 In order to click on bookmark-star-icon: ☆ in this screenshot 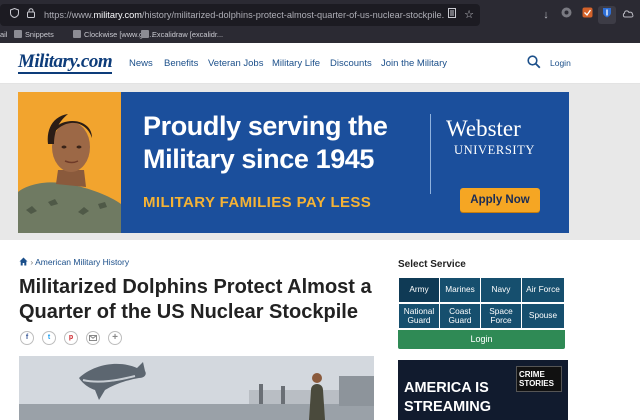, I will do `click(469, 15)`.